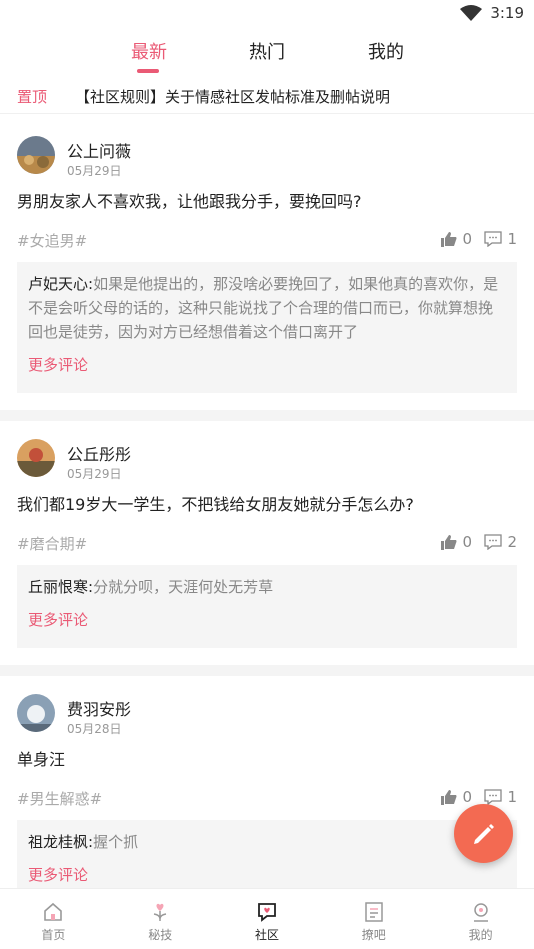 The height and width of the screenshot is (949, 534). I want to click on pinned-text: 【社区规则】关于情感社区发帖标准及删帖说明, so click(233, 97).